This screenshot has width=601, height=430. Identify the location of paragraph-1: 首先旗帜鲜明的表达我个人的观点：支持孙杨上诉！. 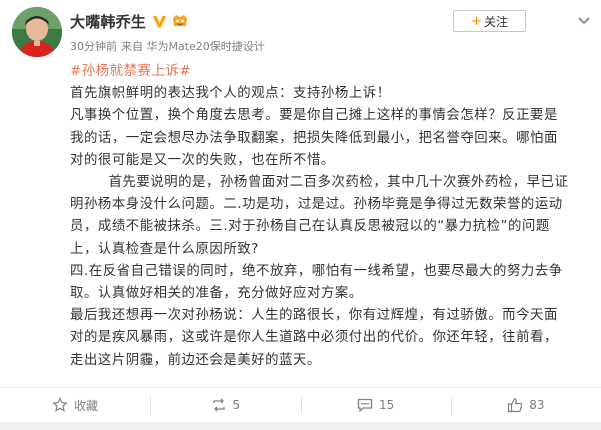
(230, 94).